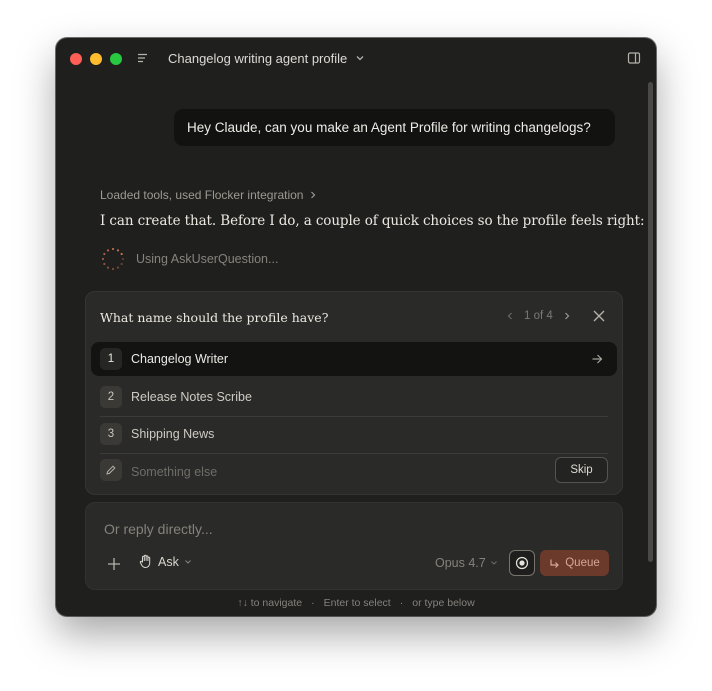 This screenshot has width=712, height=691. Describe the element at coordinates (113, 259) in the screenshot. I see `spinner-icon` at that location.